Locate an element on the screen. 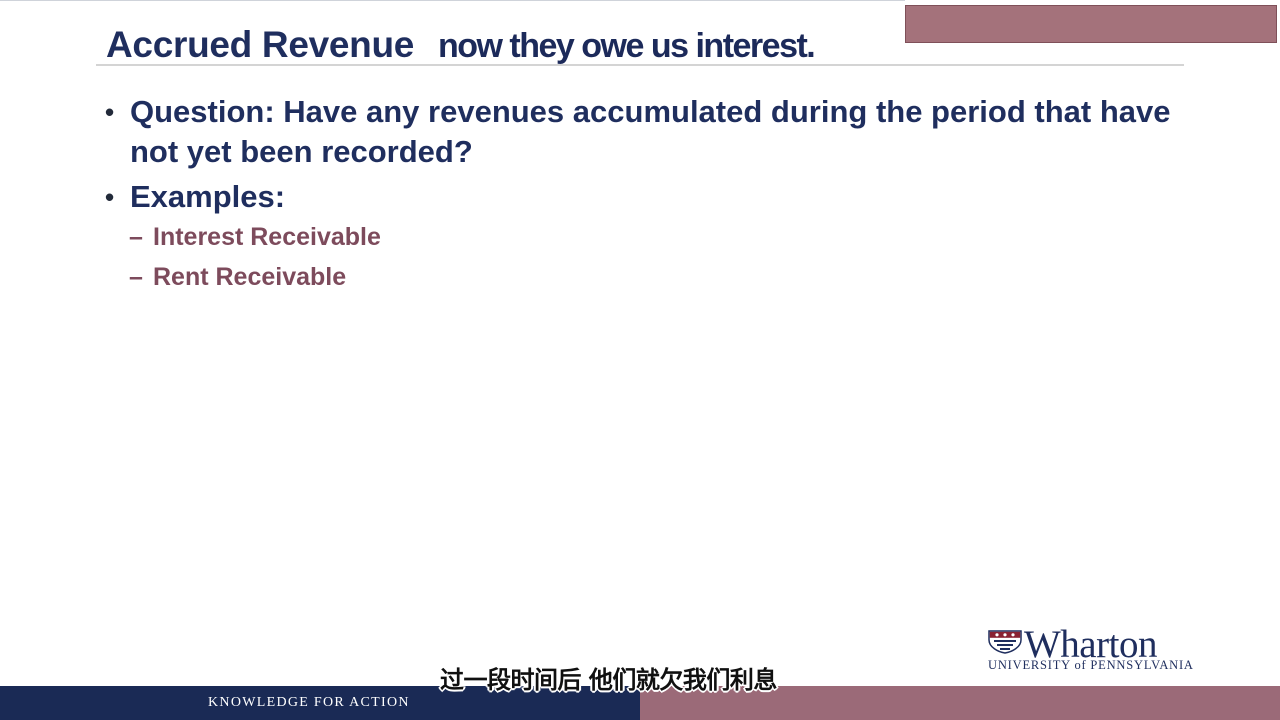 The image size is (1280, 720). bullet-text: Examples: is located at coordinates (208, 196).